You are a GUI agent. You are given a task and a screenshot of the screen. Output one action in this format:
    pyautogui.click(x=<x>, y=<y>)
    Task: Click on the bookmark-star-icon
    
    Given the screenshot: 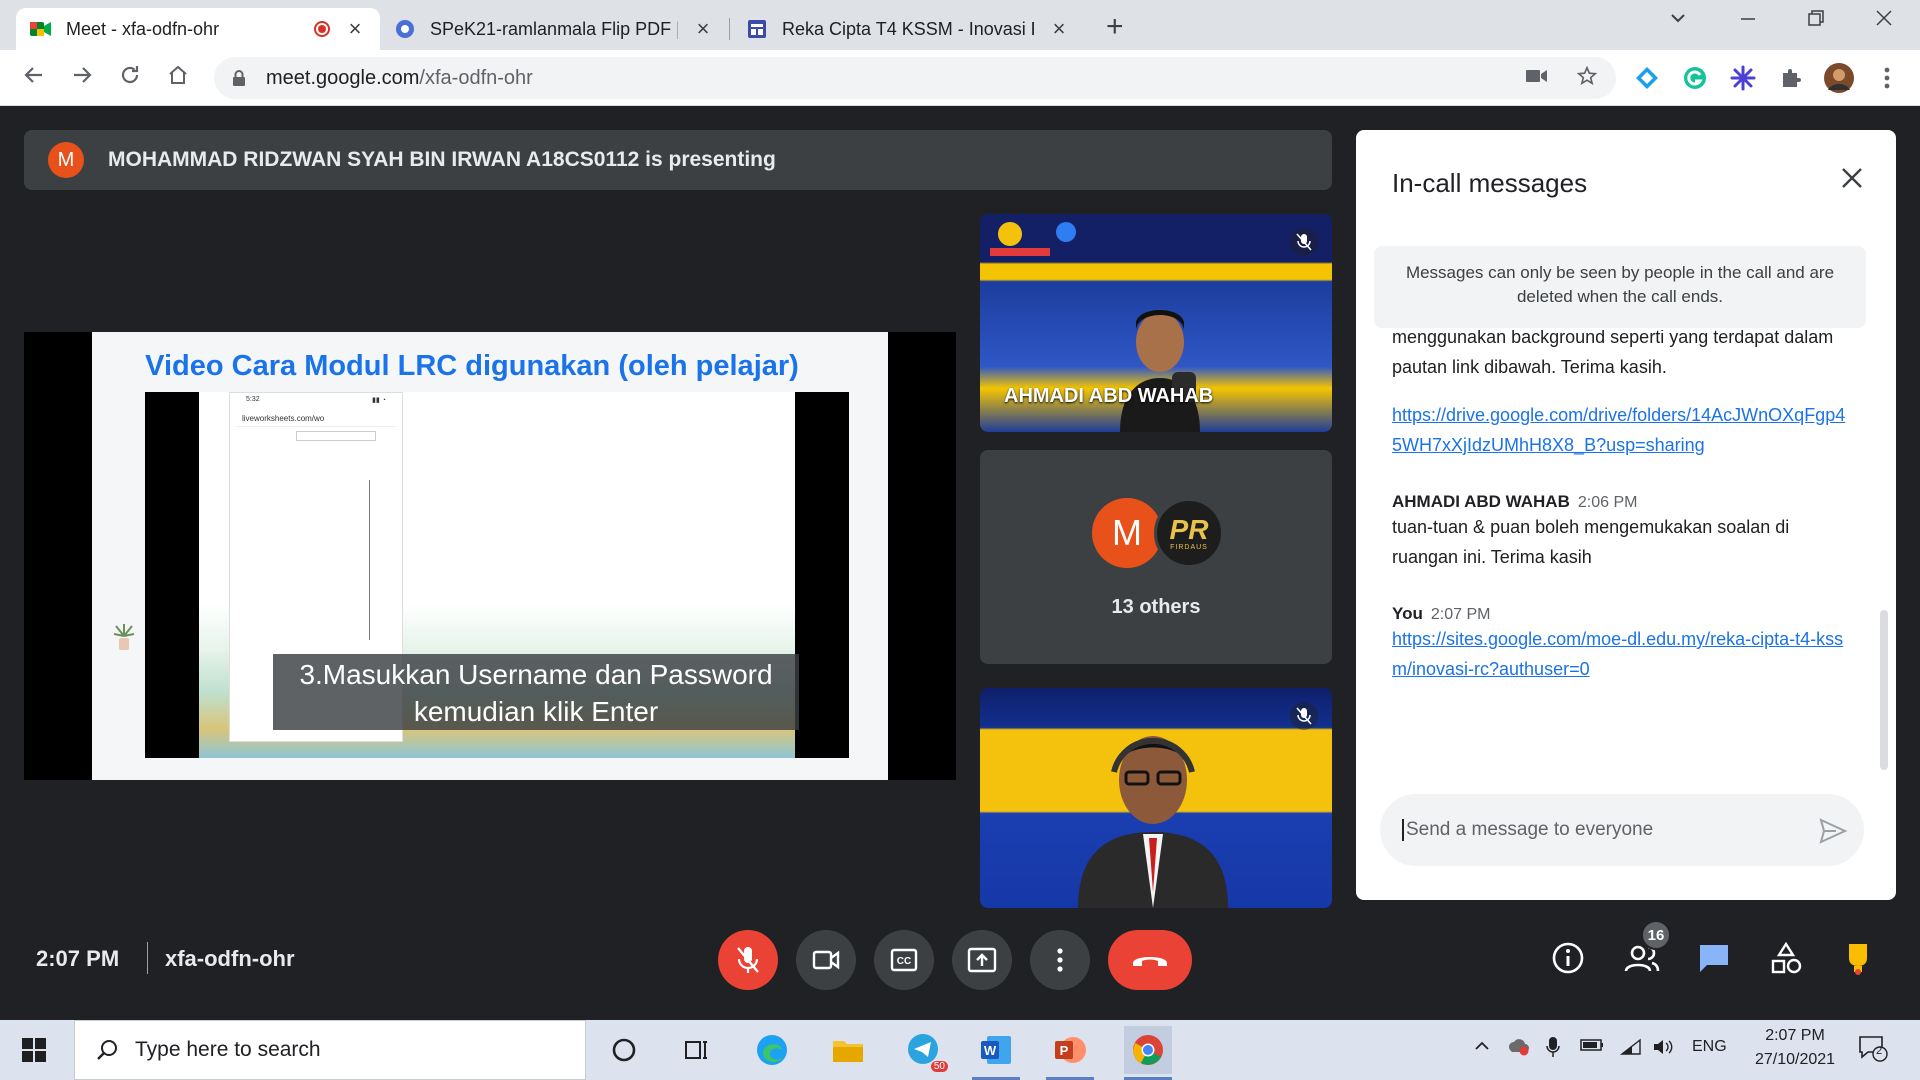 What is the action you would take?
    pyautogui.click(x=1587, y=78)
    